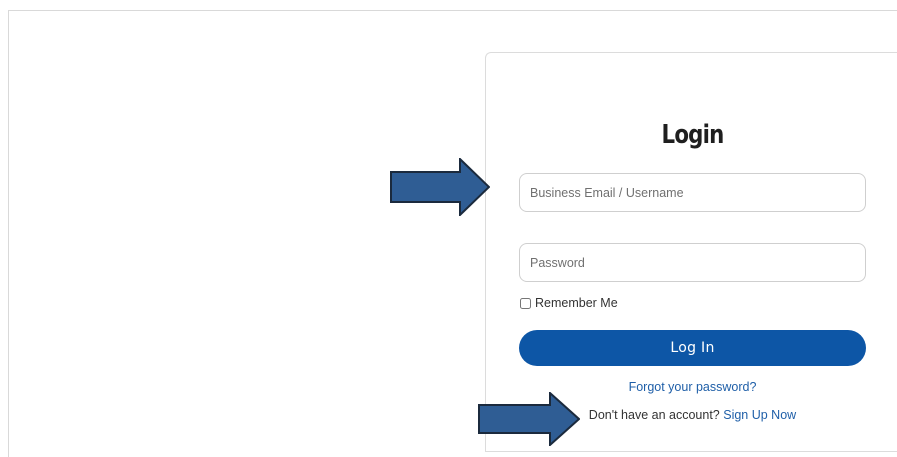 The height and width of the screenshot is (457, 897). I want to click on email-field, so click(692, 192).